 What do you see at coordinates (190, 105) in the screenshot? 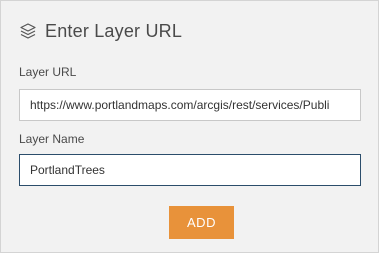
I see `layer-url-input` at bounding box center [190, 105].